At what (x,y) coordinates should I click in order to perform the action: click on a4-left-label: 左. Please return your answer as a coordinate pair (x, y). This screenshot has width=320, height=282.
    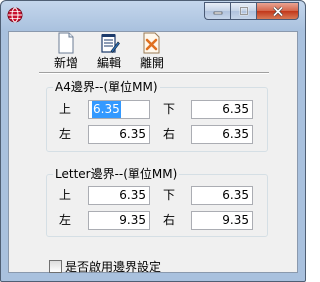
    Looking at the image, I should click on (65, 134).